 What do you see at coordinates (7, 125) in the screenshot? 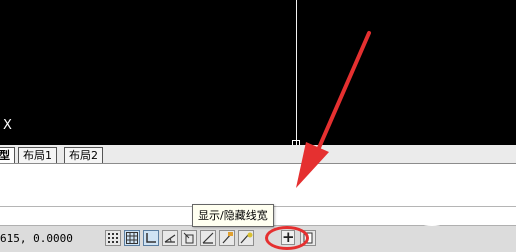
I see `ucs-icon: X` at bounding box center [7, 125].